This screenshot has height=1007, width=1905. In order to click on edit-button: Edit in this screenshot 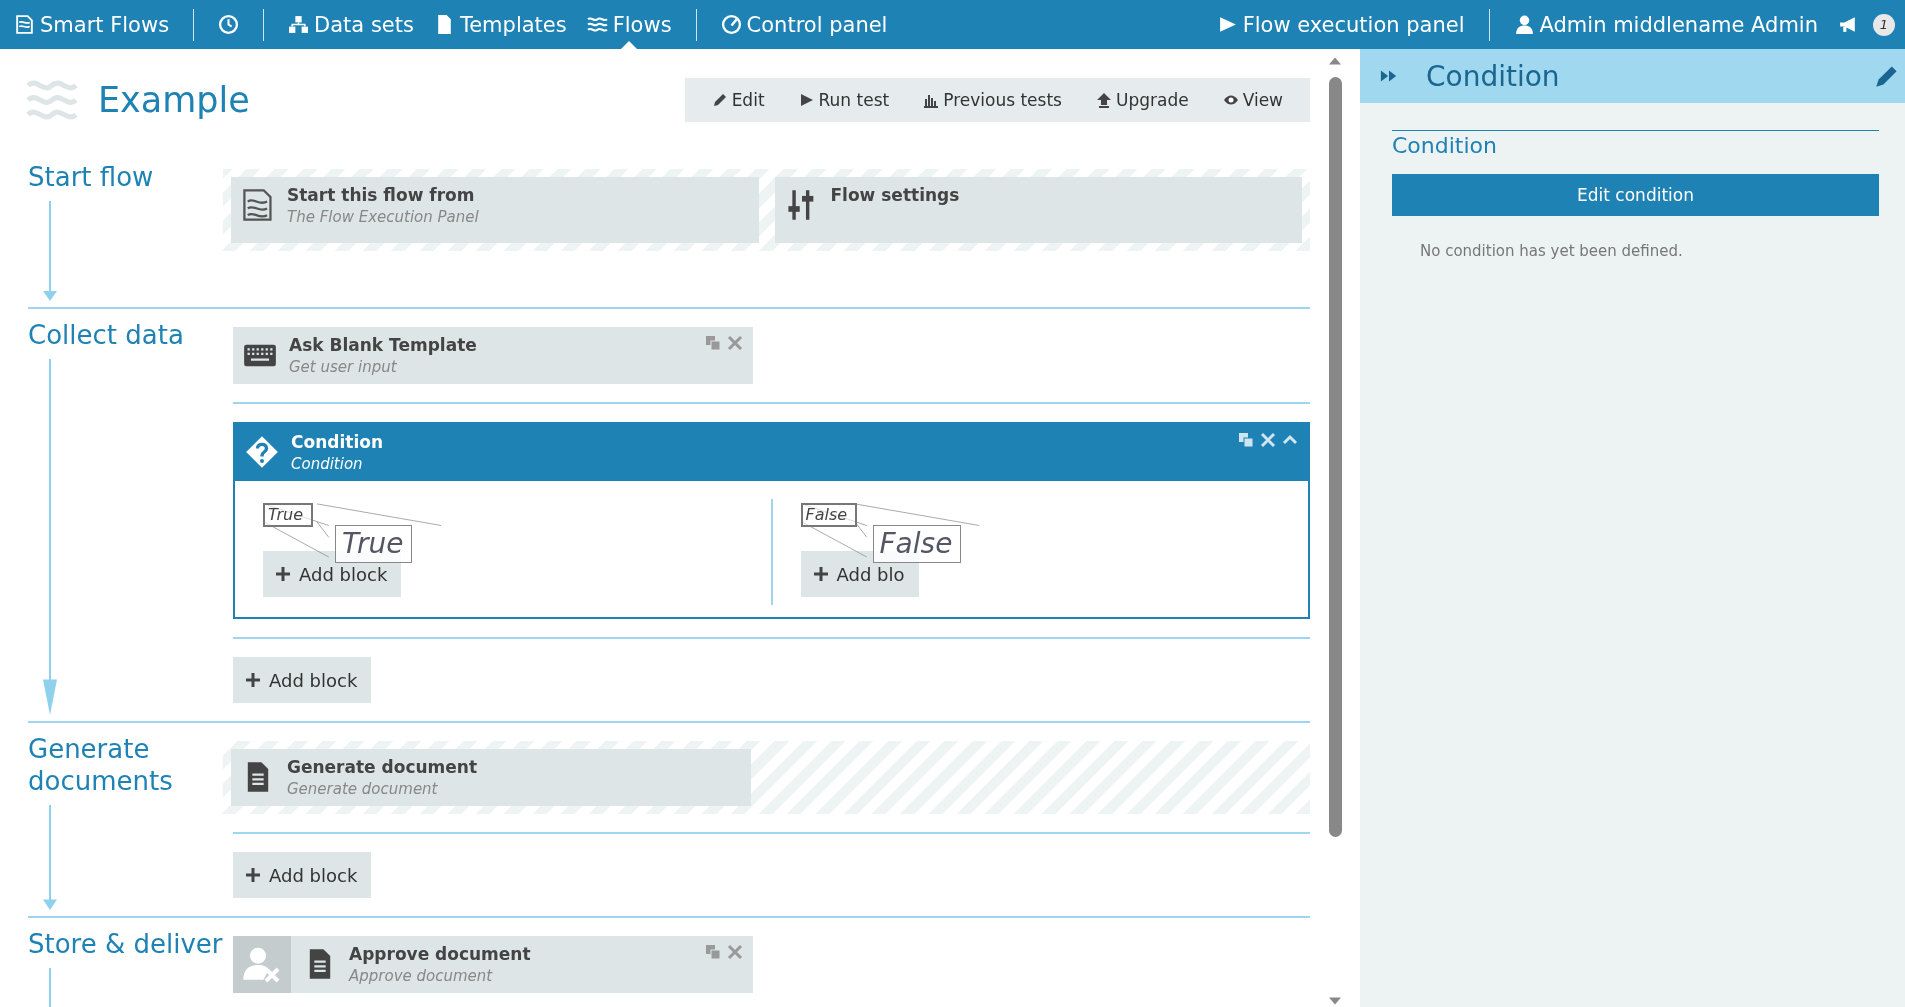, I will do `click(738, 100)`.